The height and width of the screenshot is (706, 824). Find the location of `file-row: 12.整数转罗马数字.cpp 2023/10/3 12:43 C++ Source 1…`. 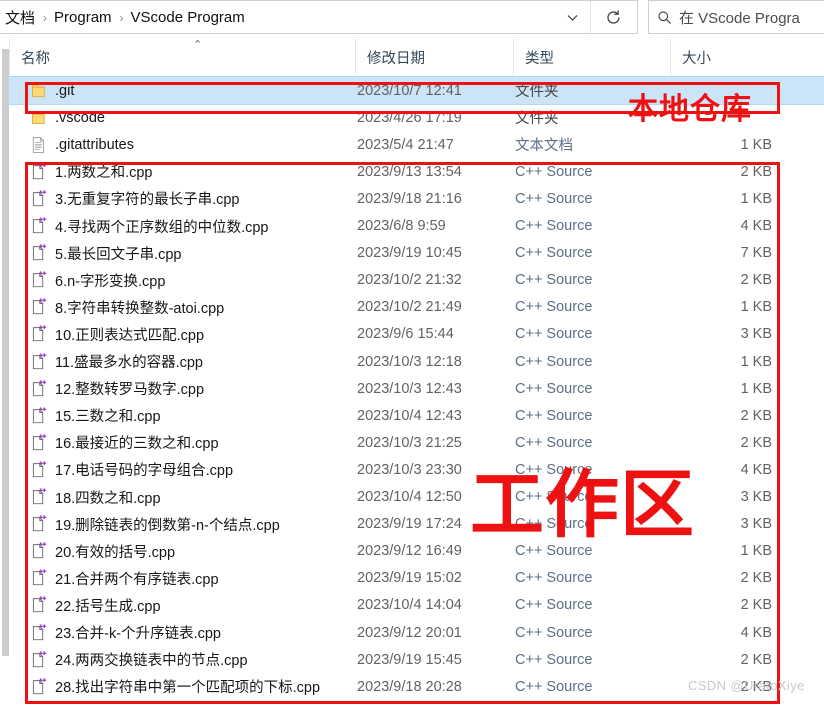

file-row: 12.整数转罗马数字.cpp 2023/10/3 12:43 C++ Source 1… is located at coordinates (416, 388).